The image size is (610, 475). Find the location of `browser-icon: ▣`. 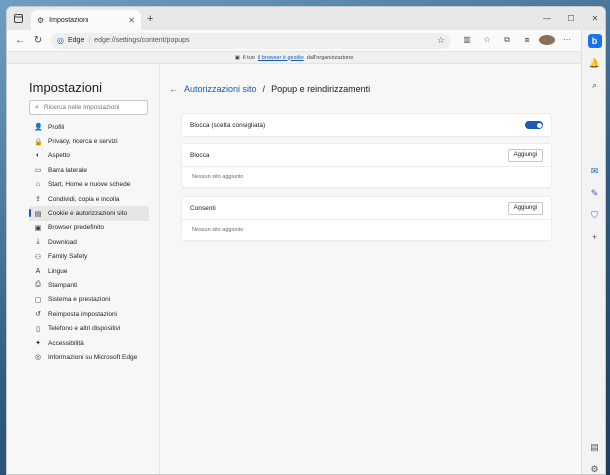

browser-icon: ▣ is located at coordinates (38, 228).